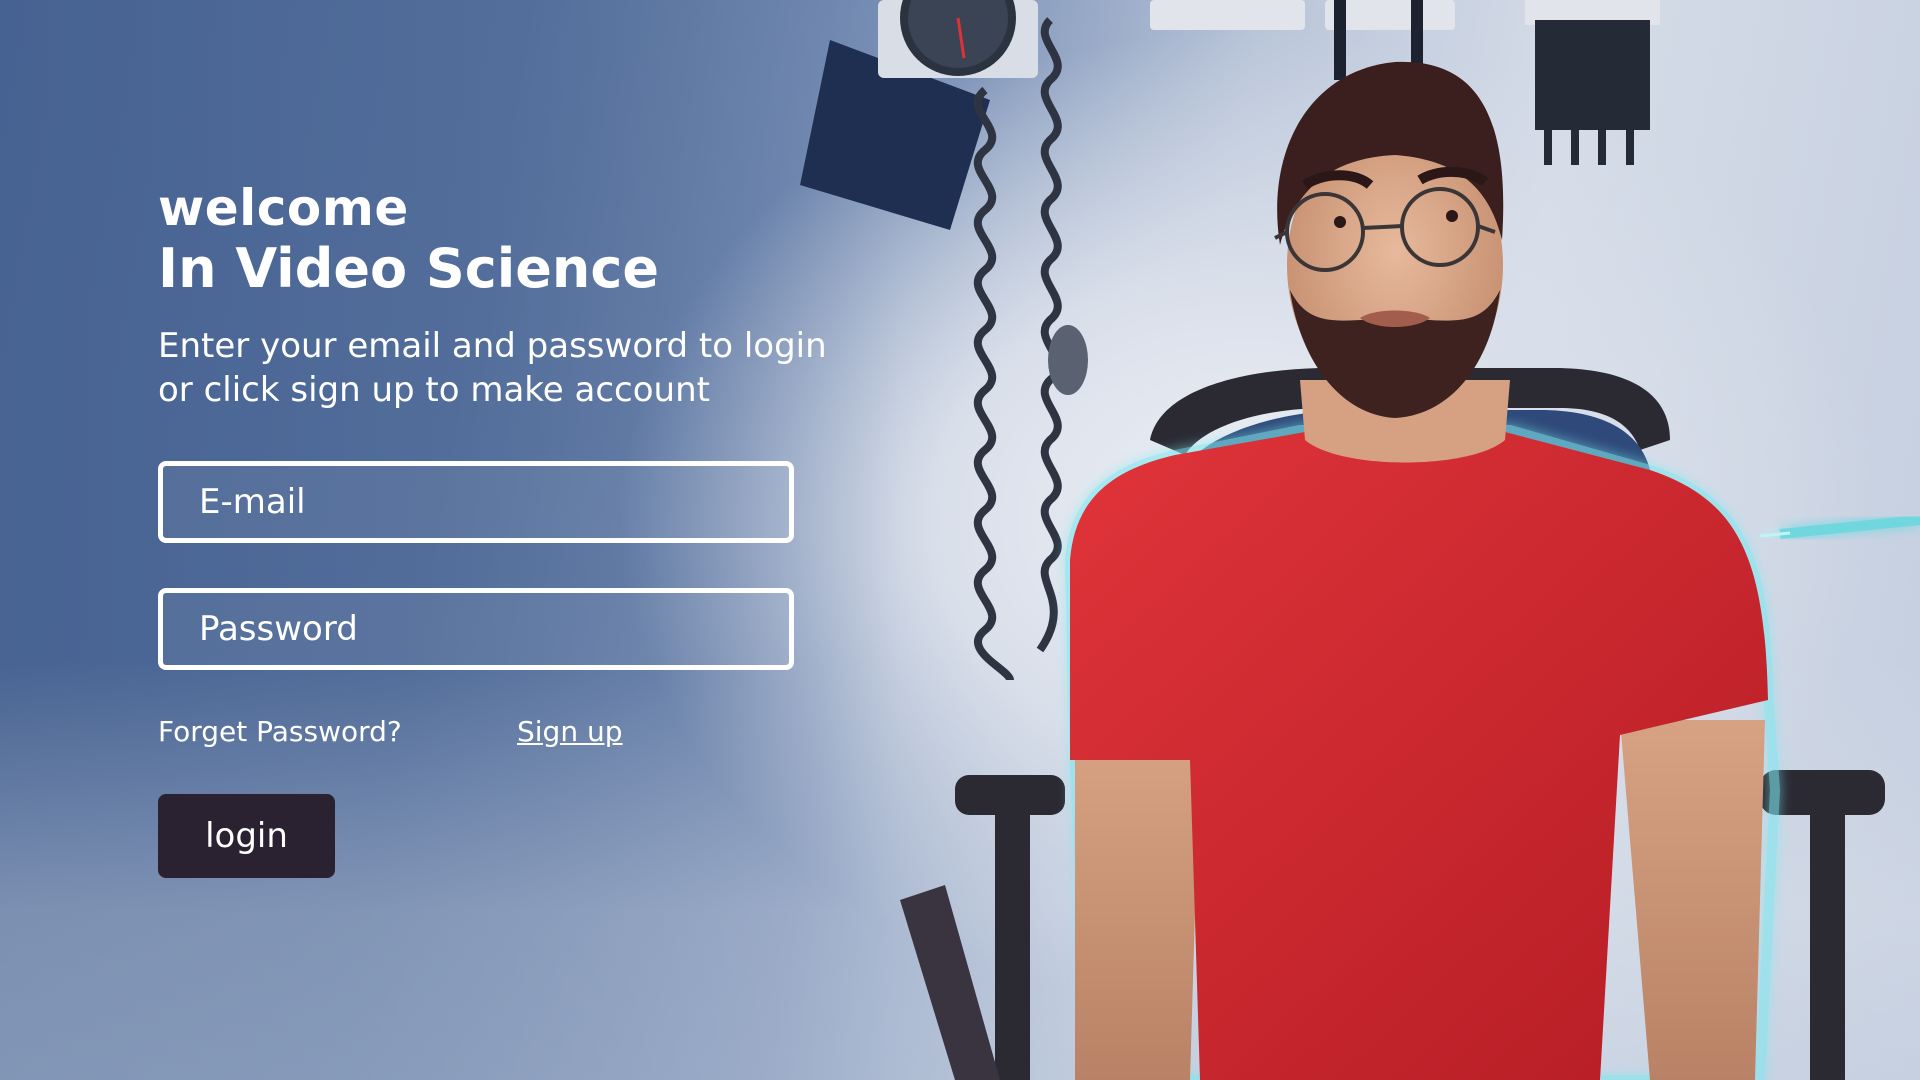  What do you see at coordinates (476, 502) in the screenshot?
I see `email-field` at bounding box center [476, 502].